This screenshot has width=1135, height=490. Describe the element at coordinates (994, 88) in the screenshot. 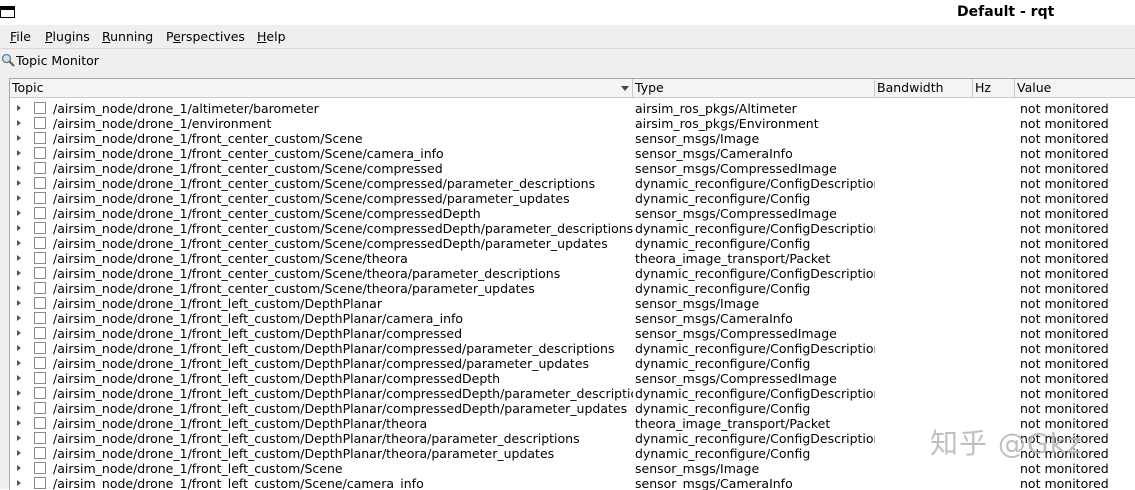

I see `column-header-hz: Hz` at that location.